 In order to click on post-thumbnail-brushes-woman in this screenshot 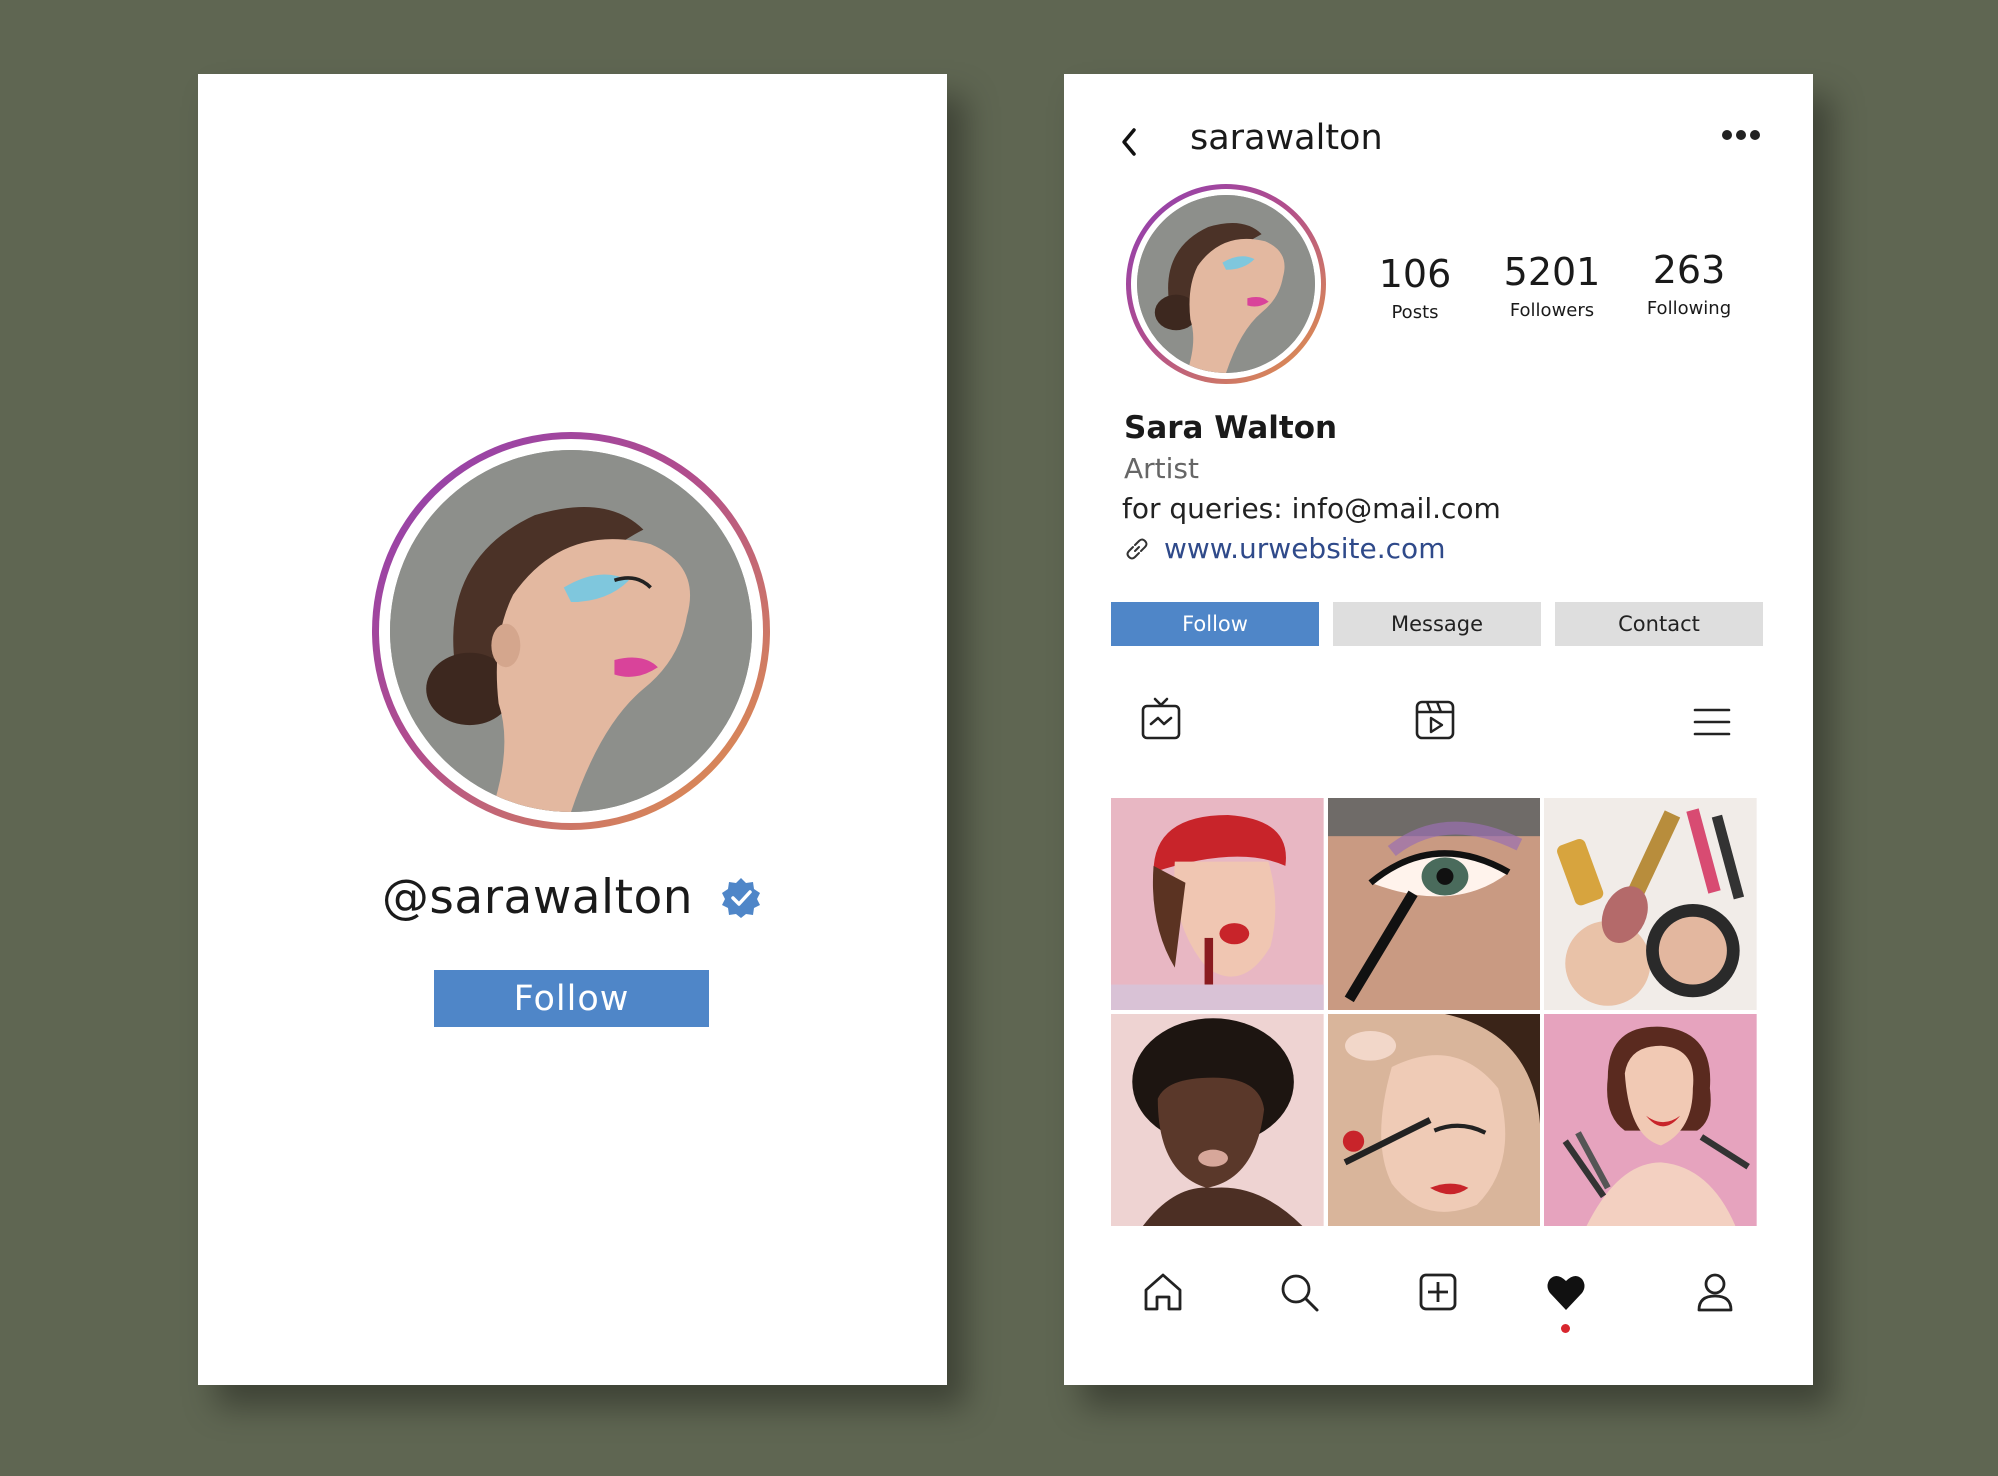, I will do `click(1650, 1120)`.